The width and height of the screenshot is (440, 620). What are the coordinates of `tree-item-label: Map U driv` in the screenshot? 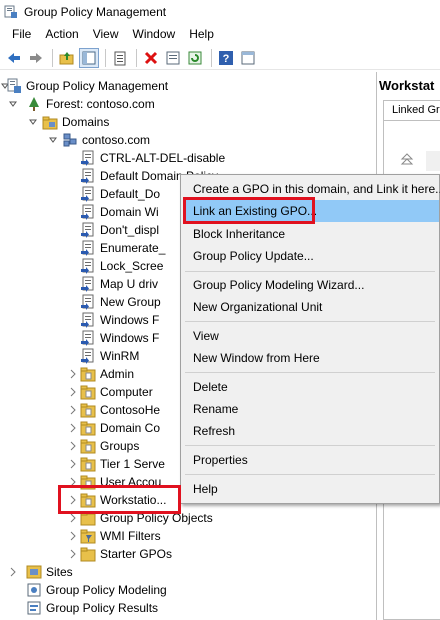 It's located at (129, 284).